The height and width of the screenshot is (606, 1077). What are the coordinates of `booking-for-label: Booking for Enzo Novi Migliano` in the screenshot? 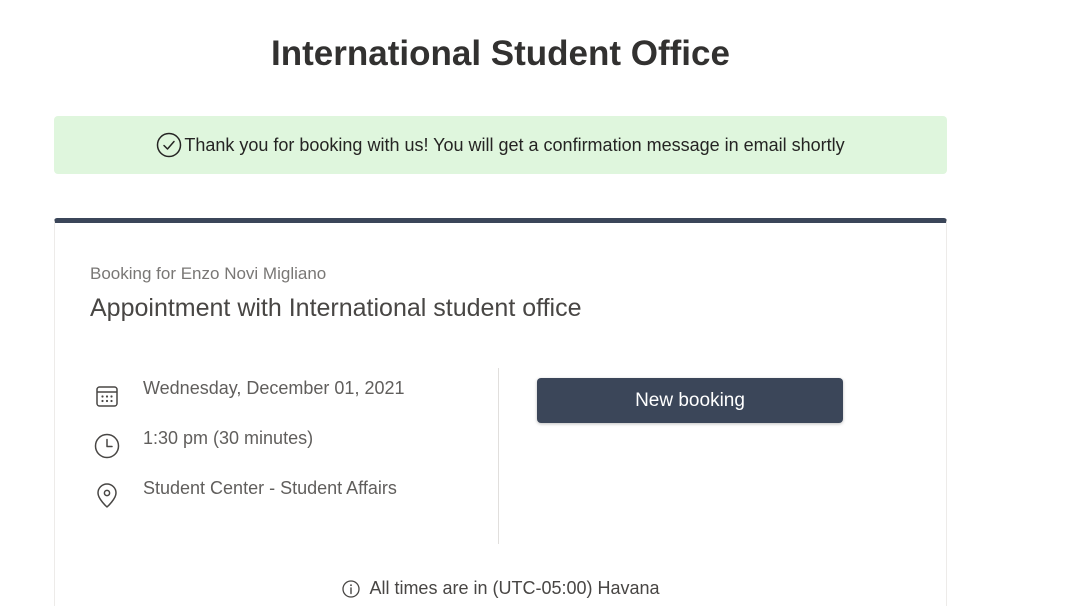 It's located at (208, 273).